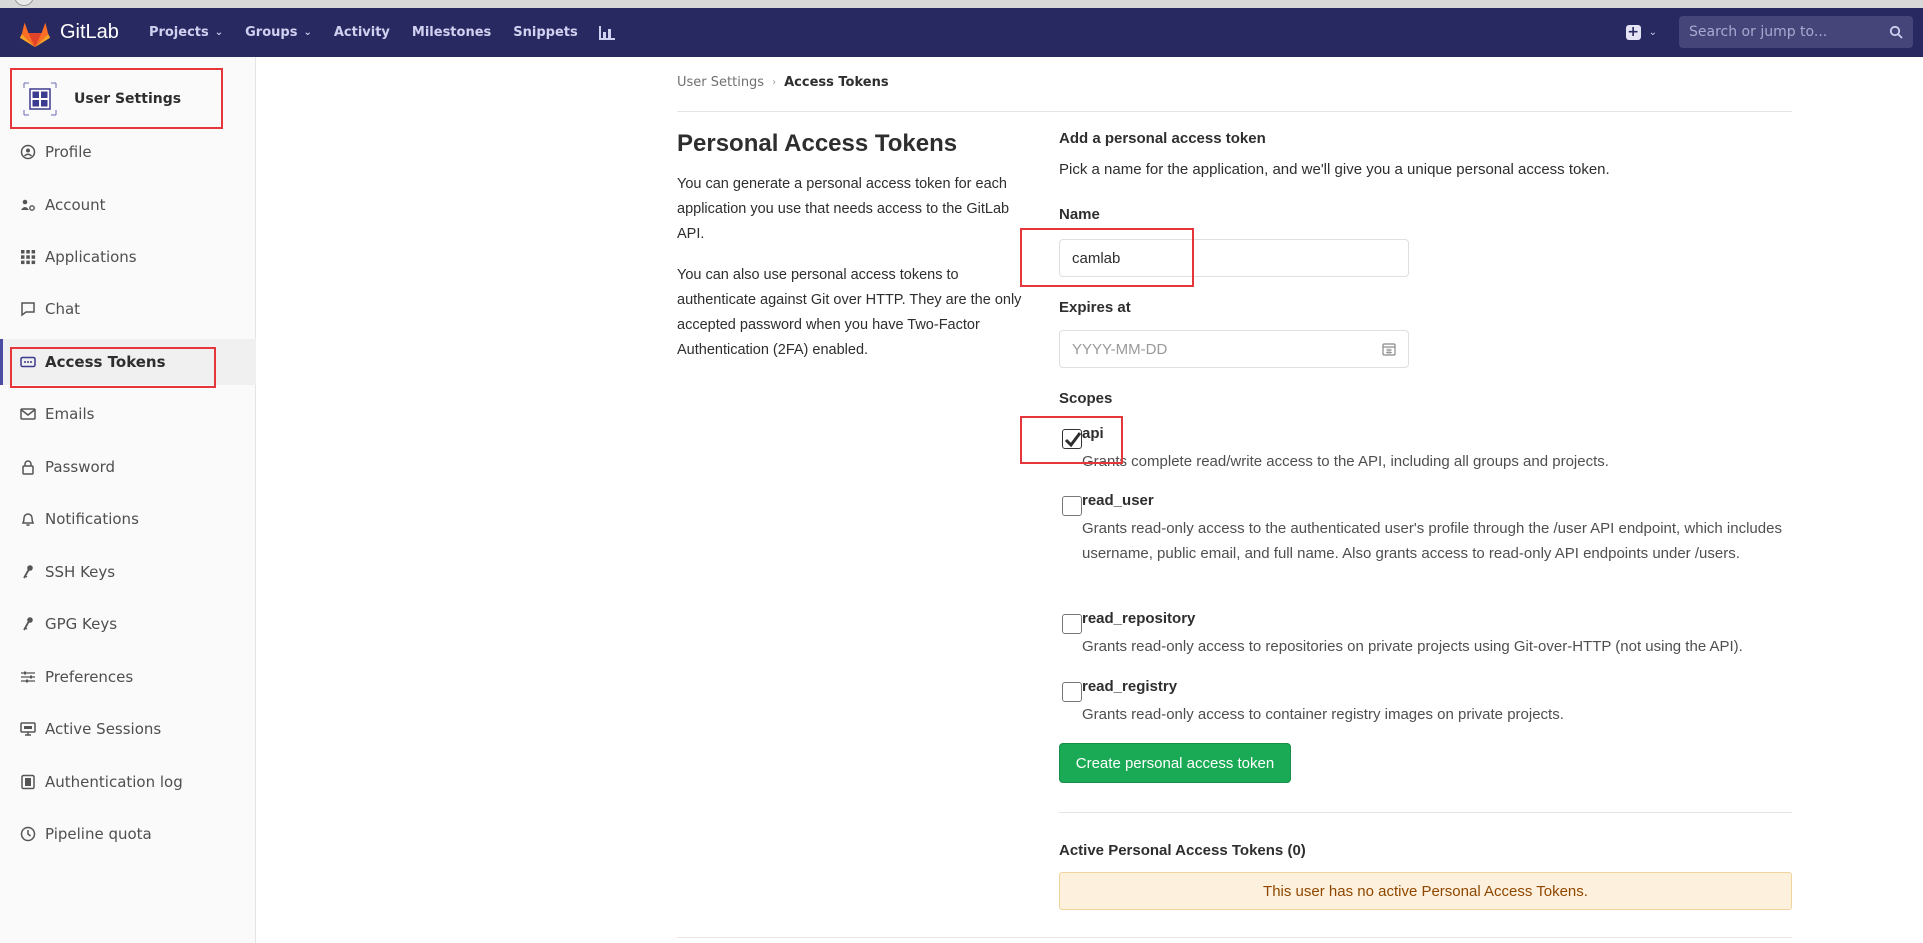 The height and width of the screenshot is (943, 1923). What do you see at coordinates (836, 82) in the screenshot?
I see `breadcrumb-current: Access Tokens` at bounding box center [836, 82].